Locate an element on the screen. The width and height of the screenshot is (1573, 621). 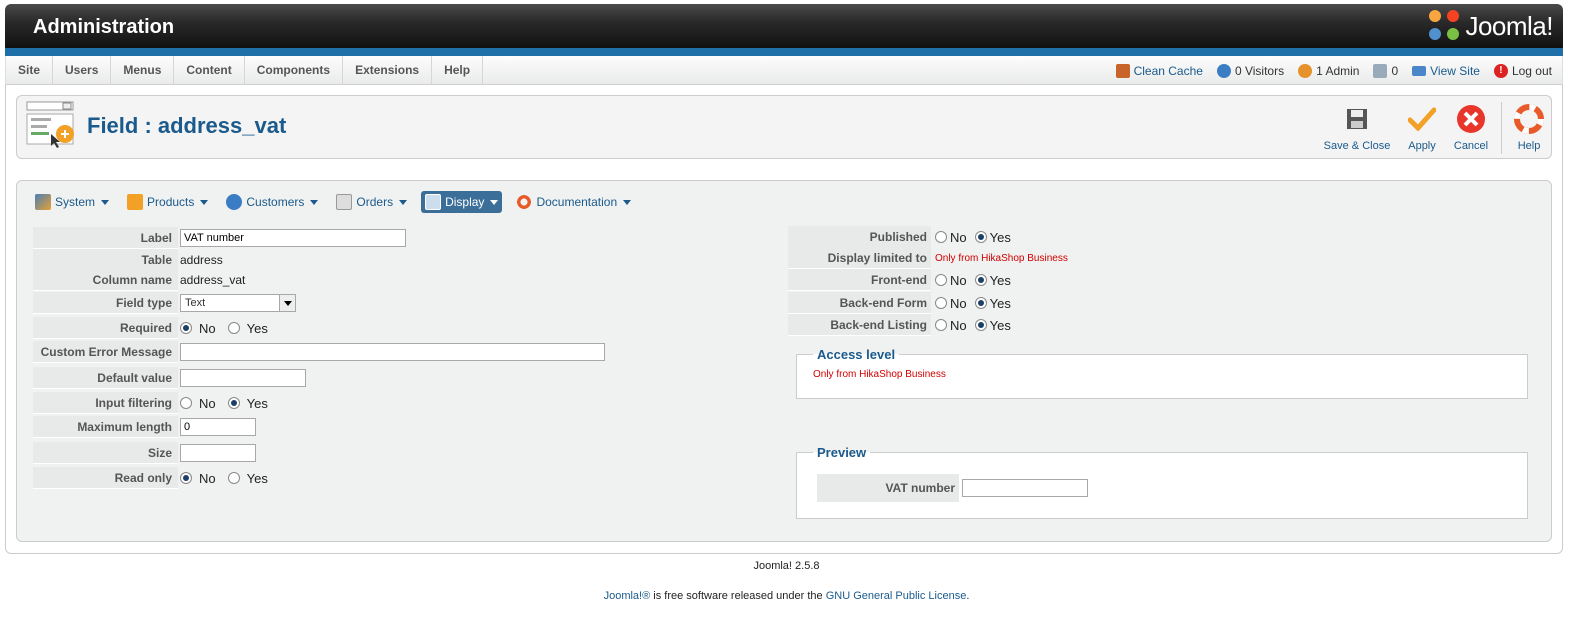
hikamenu-display-label: Display is located at coordinates (465, 202).